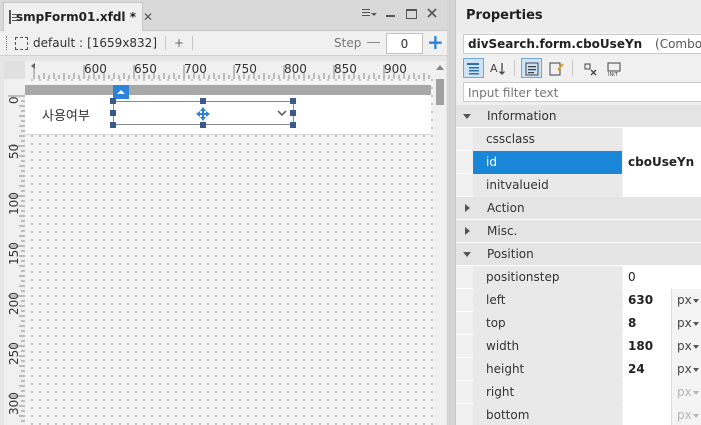 The height and width of the screenshot is (425, 701). What do you see at coordinates (66, 114) in the screenshot?
I see `use-yn-label: 사용여부` at bounding box center [66, 114].